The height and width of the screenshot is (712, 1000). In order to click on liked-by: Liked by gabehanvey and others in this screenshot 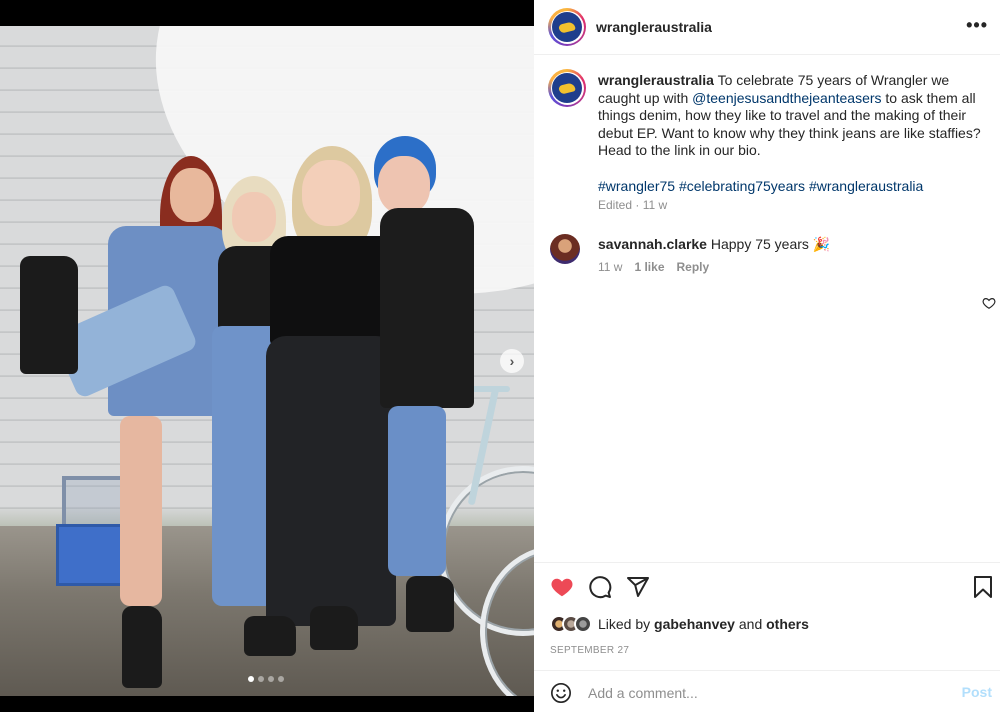, I will do `click(679, 624)`.